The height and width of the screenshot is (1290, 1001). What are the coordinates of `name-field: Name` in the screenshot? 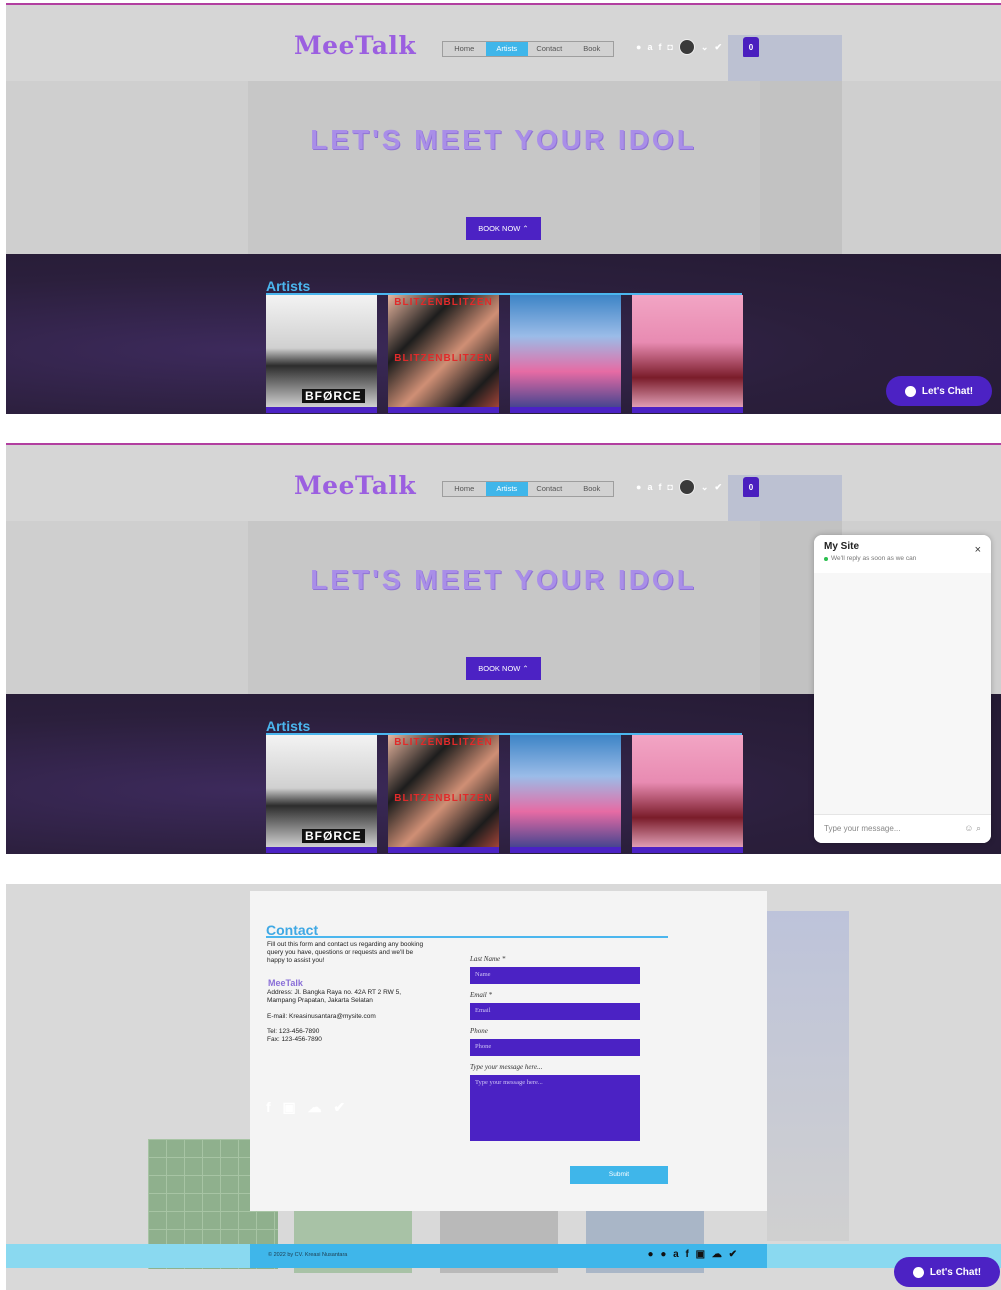 It's located at (555, 975).